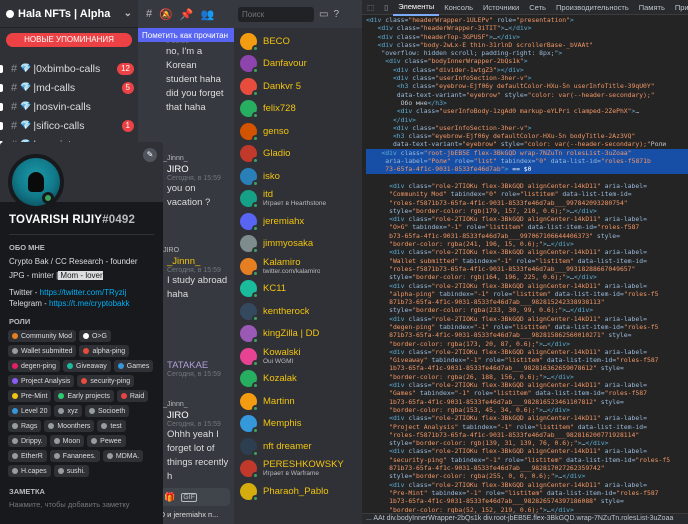  I want to click on message-author: TATAKAE, so click(194, 365).